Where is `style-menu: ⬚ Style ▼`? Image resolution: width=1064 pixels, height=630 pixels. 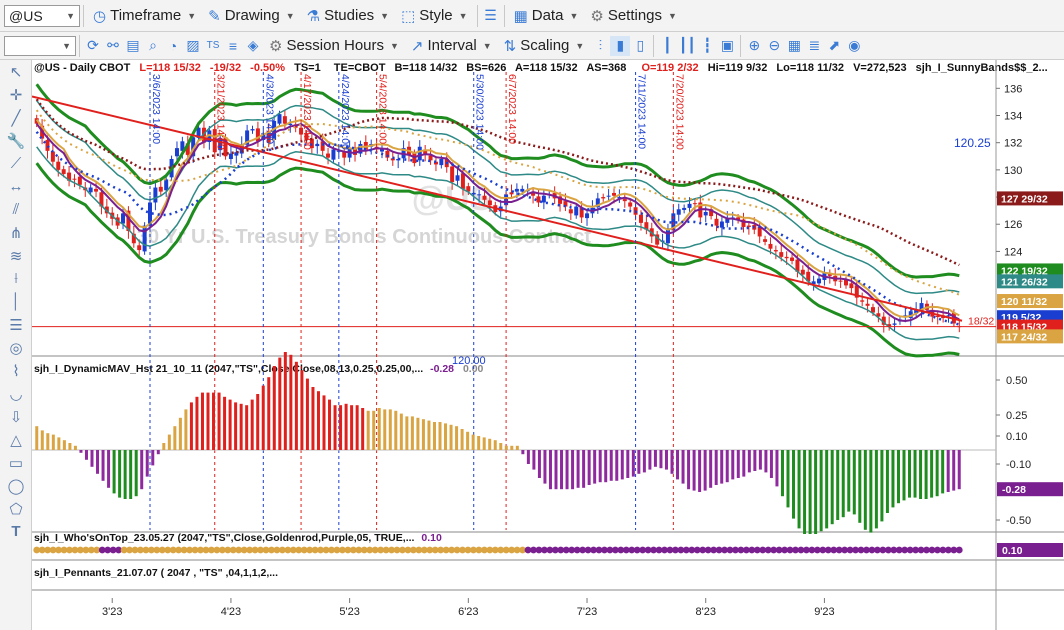 style-menu: ⬚ Style ▼ is located at coordinates (434, 16).